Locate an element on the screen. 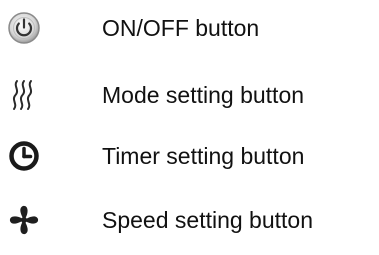 The height and width of the screenshot is (255, 379). legend-label-mode: Mode setting button is located at coordinates (203, 95).